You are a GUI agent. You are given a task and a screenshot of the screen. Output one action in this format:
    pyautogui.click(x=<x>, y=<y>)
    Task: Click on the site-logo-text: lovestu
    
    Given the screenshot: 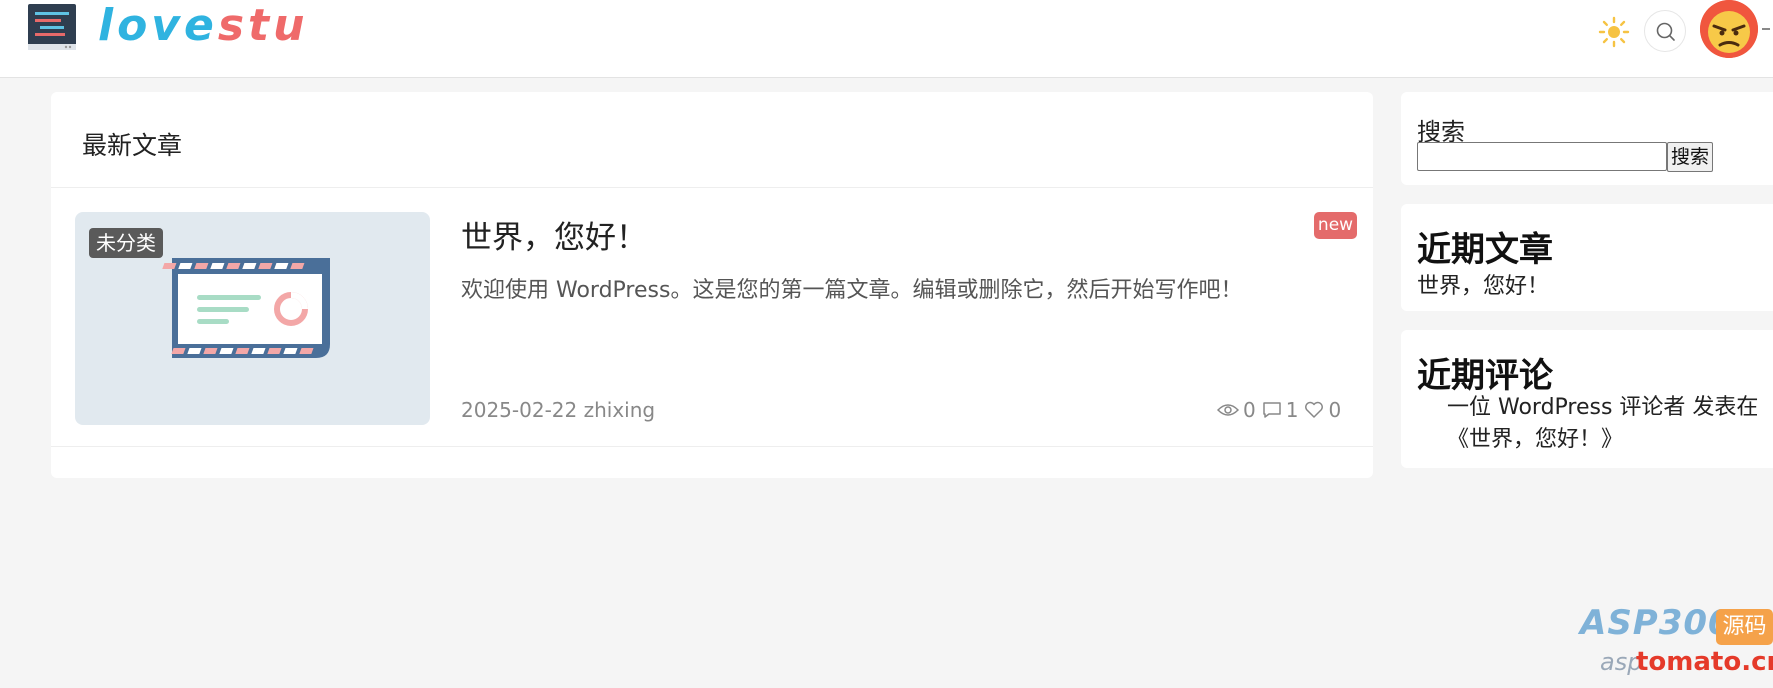 What is the action you would take?
    pyautogui.click(x=203, y=26)
    